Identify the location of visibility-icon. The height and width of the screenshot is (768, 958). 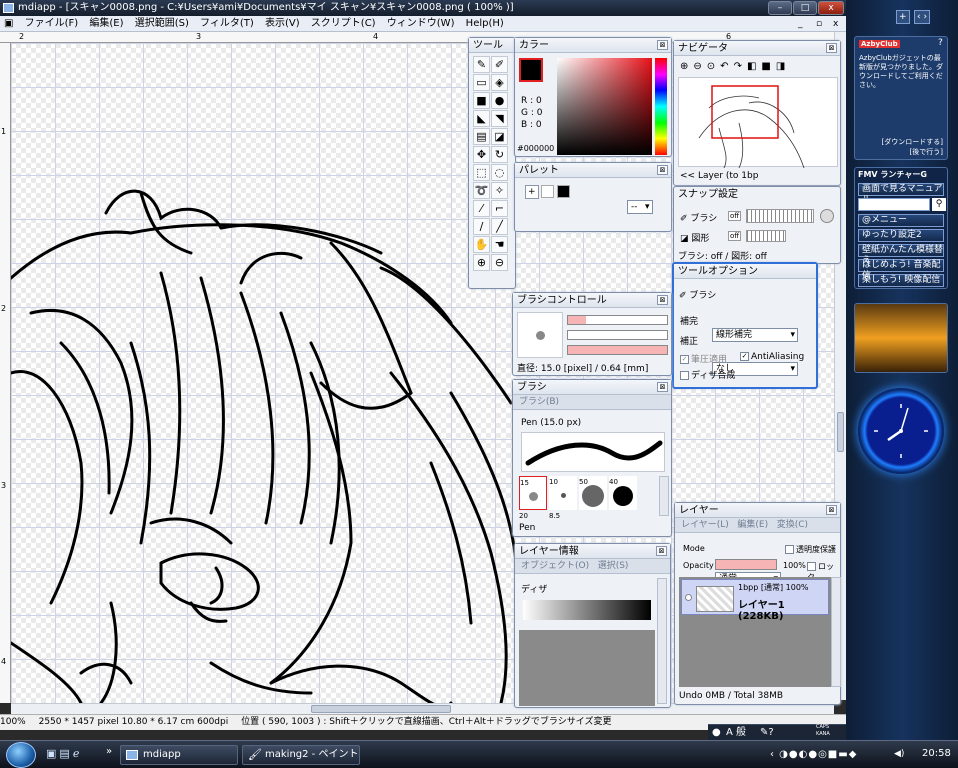
(688, 597).